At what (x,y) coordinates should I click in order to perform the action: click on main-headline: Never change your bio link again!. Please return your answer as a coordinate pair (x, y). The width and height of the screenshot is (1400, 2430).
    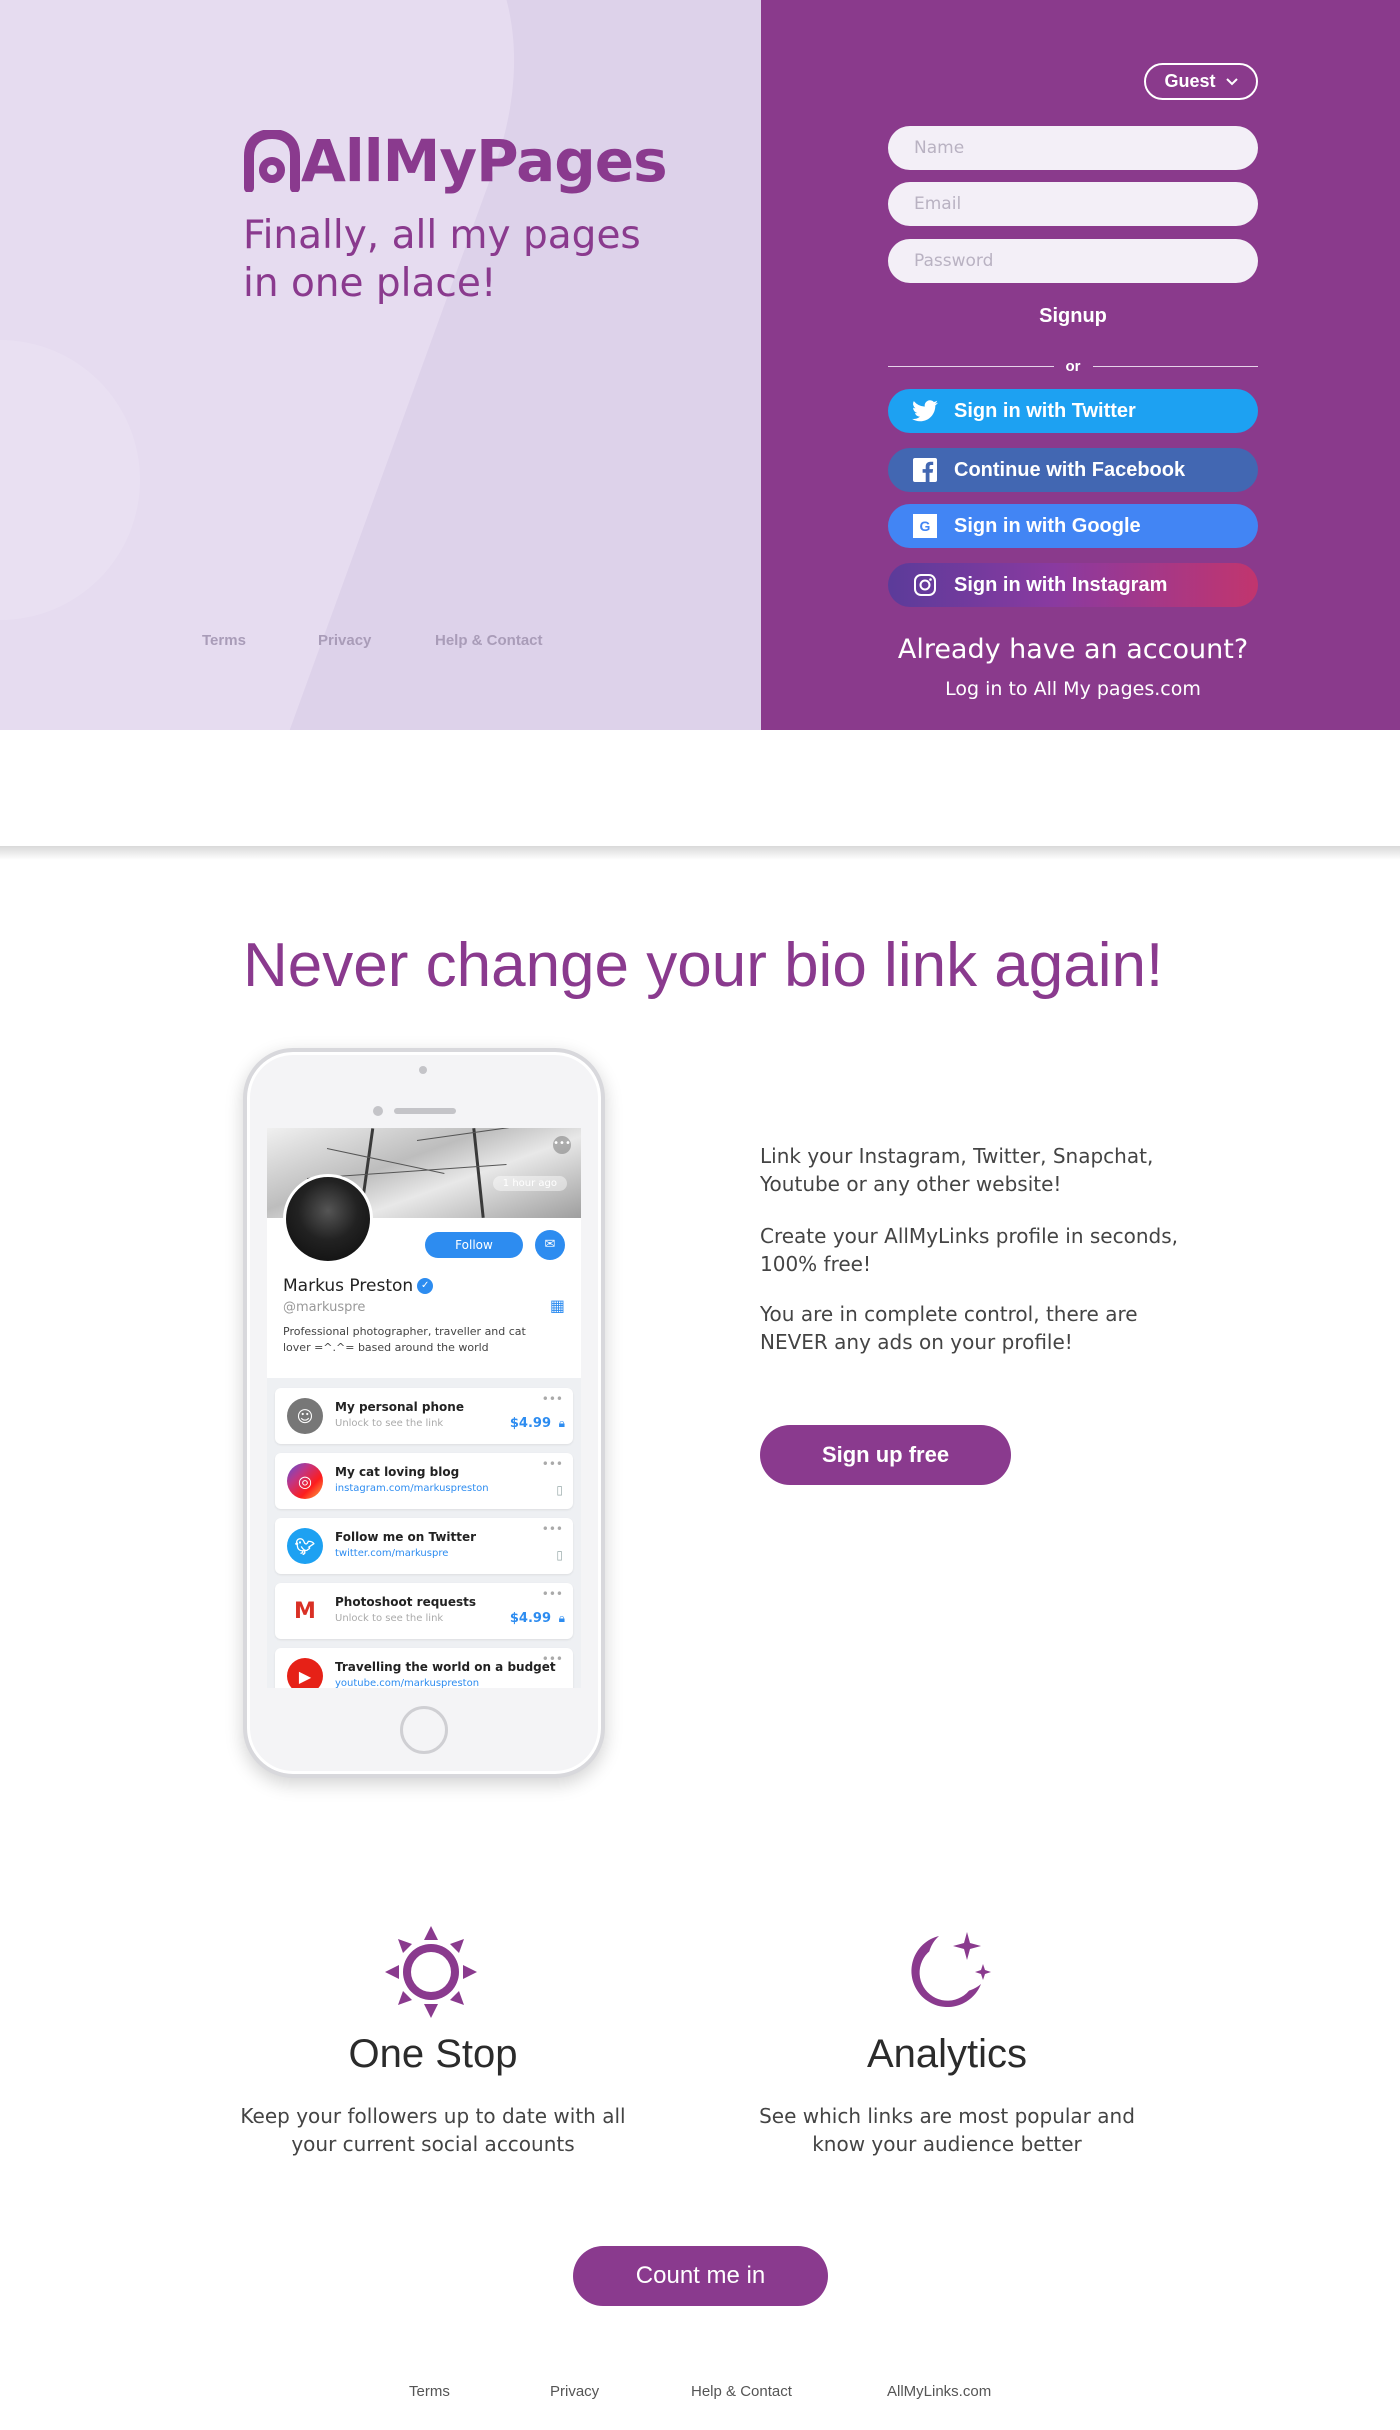
    Looking at the image, I should click on (703, 965).